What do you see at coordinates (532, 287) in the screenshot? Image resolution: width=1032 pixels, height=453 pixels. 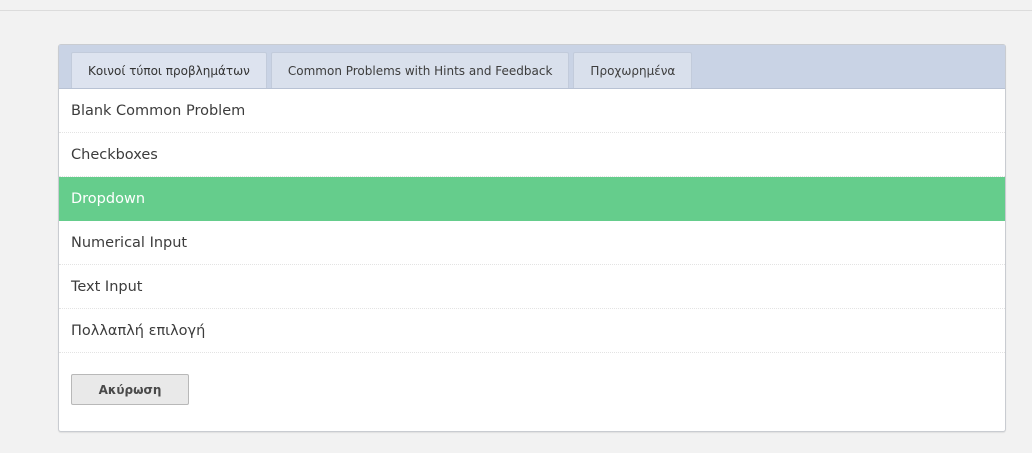 I see `list-item-text-input: Text Input` at bounding box center [532, 287].